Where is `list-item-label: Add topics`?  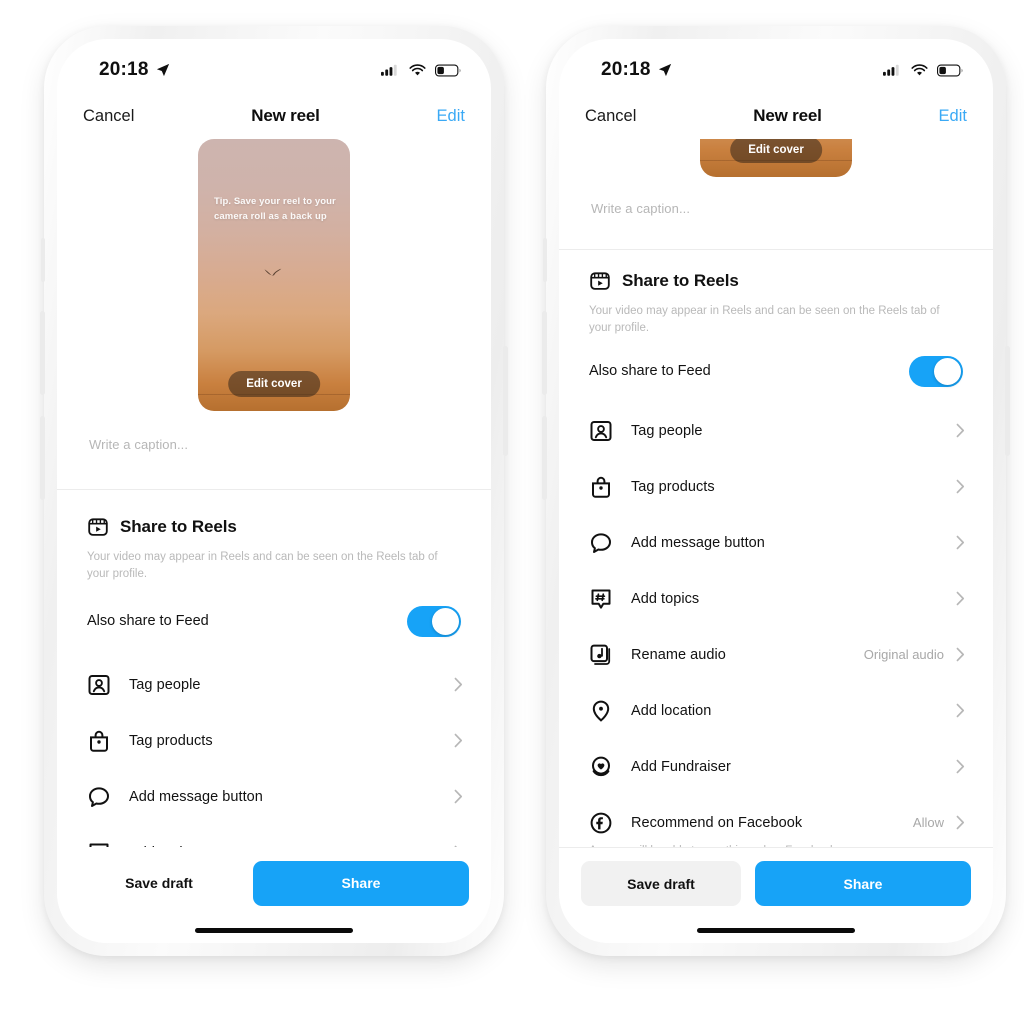 list-item-label: Add topics is located at coordinates (665, 598).